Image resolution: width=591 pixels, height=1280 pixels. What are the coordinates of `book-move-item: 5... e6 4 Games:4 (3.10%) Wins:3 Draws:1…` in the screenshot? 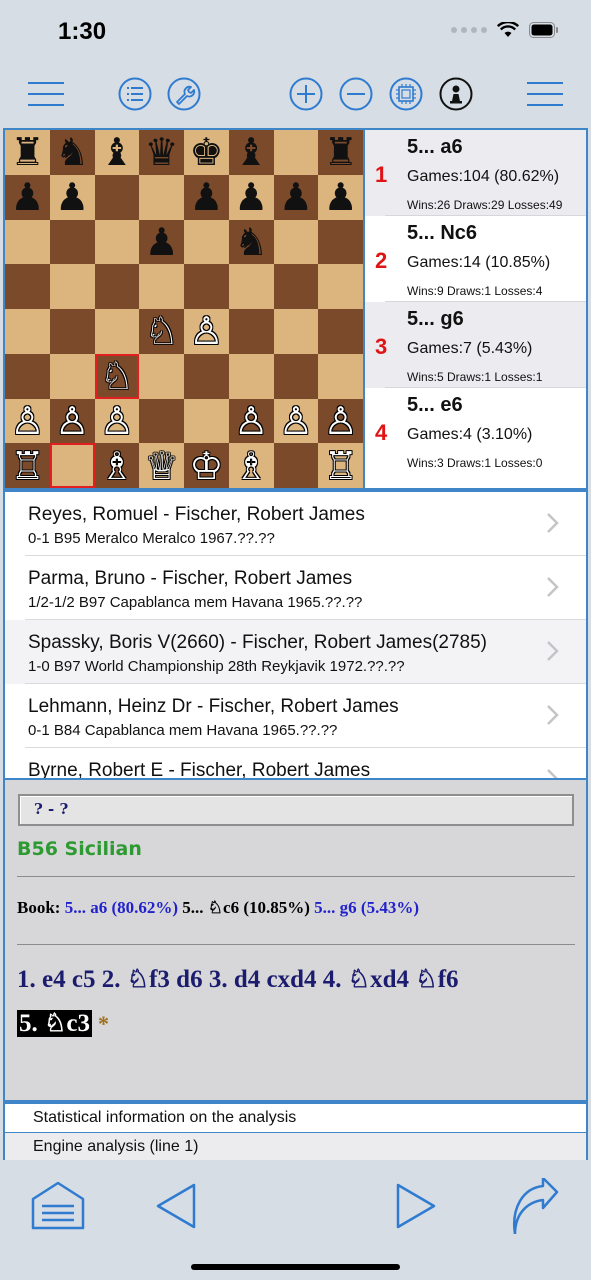 It's located at (475, 431).